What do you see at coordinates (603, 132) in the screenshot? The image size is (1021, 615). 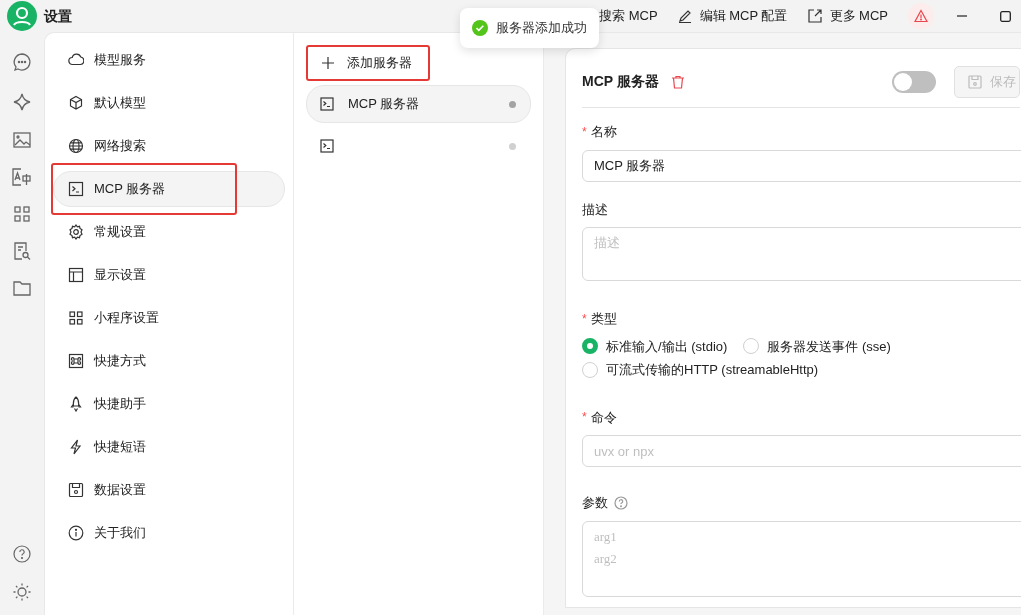 I see `field-label: 名称` at bounding box center [603, 132].